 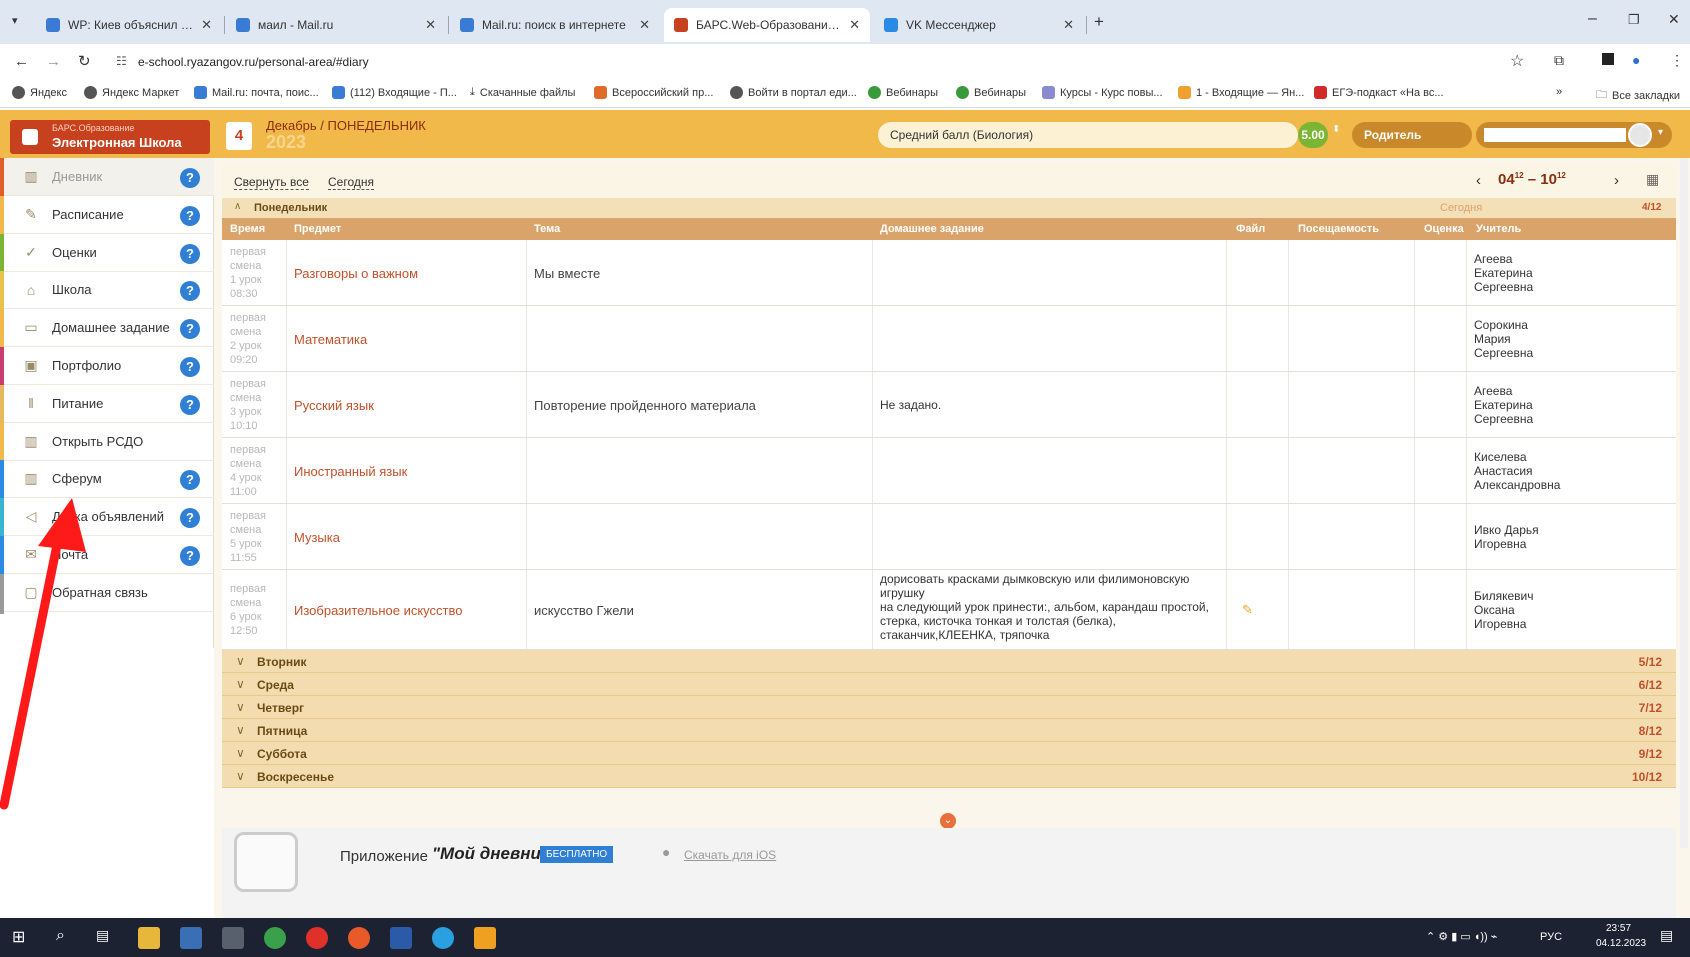 What do you see at coordinates (1674, 19) in the screenshot?
I see `close-window-icon: ✕` at bounding box center [1674, 19].